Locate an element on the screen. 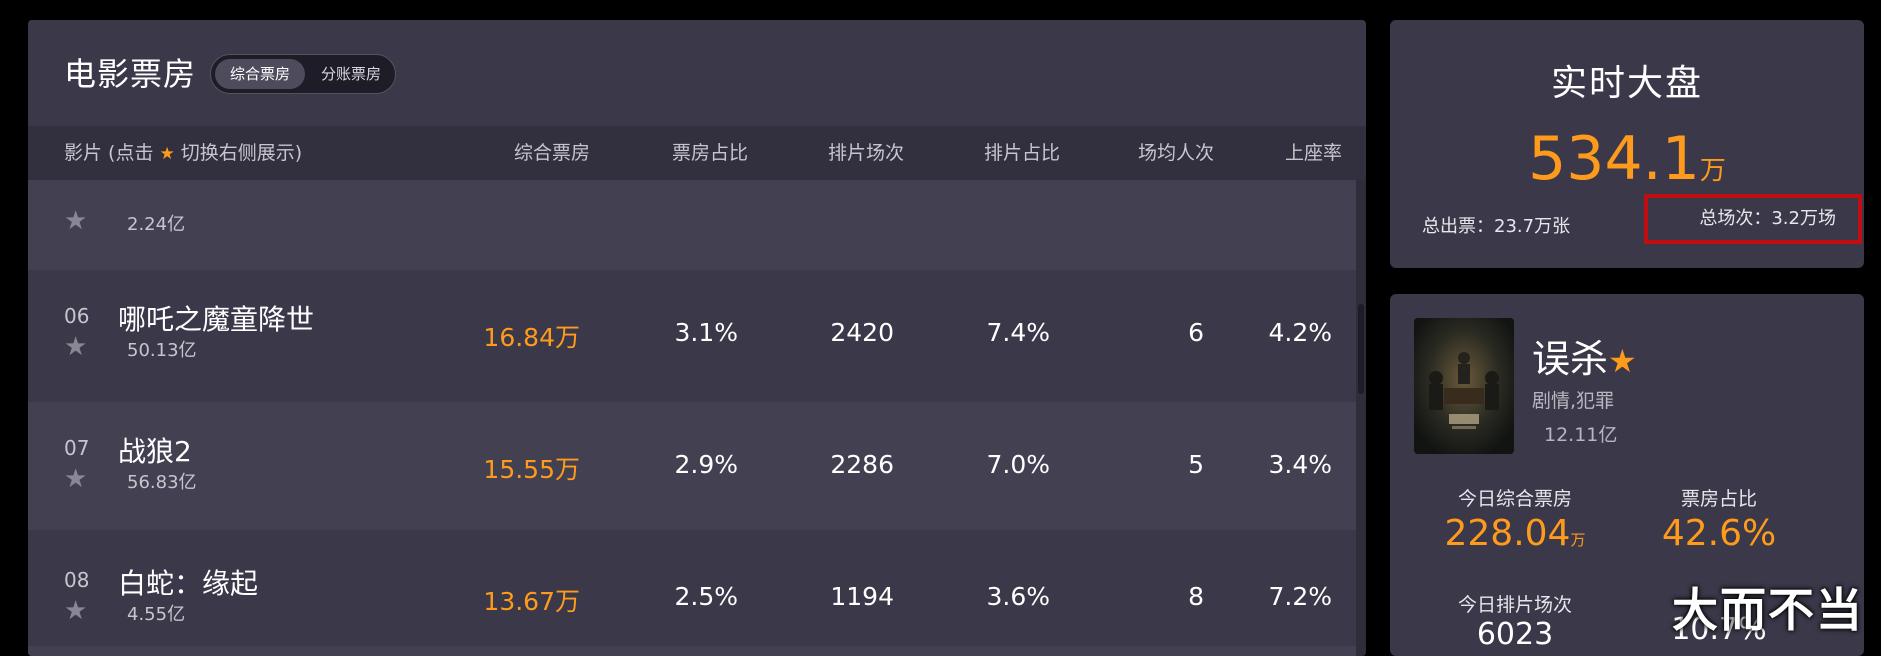 The height and width of the screenshot is (656, 1881). table-row is located at coordinates (692, 651).